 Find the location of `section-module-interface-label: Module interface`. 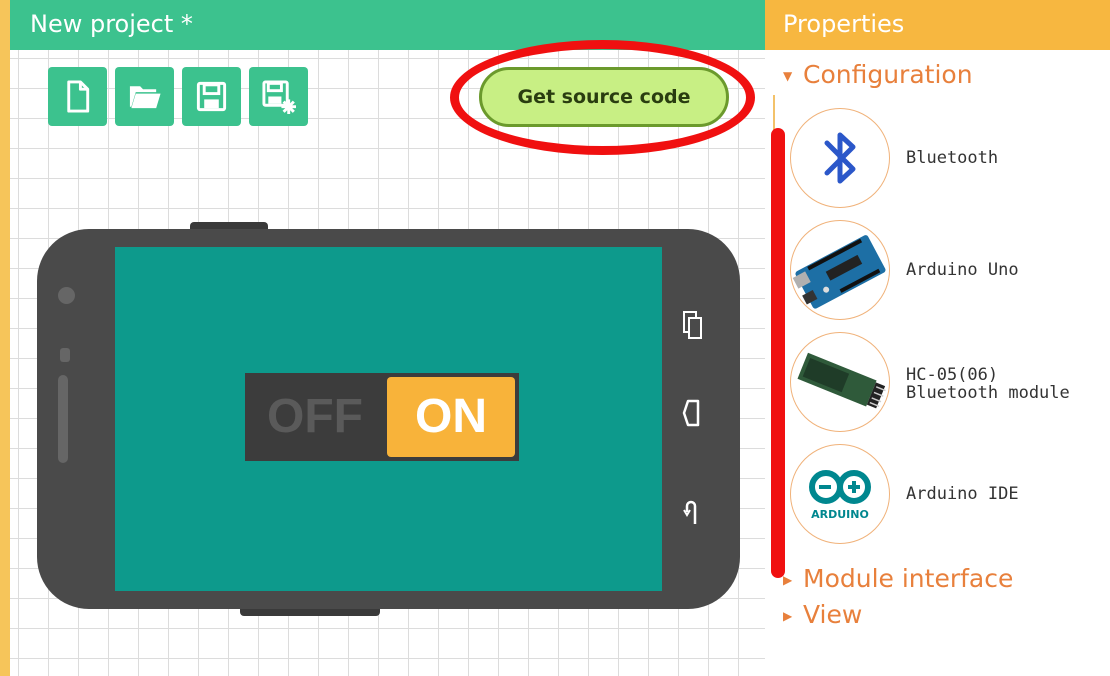

section-module-interface-label: Module interface is located at coordinates (908, 578).